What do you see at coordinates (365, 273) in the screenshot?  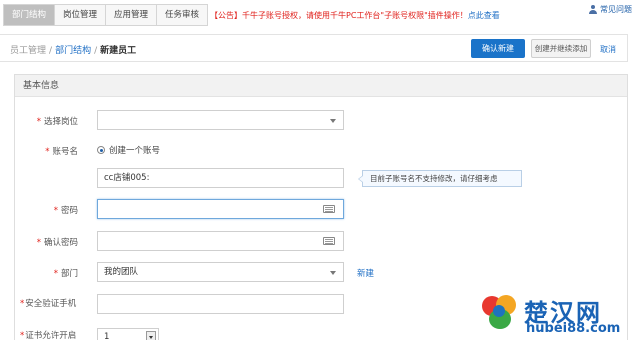 I see `new-department-link: 新建` at bounding box center [365, 273].